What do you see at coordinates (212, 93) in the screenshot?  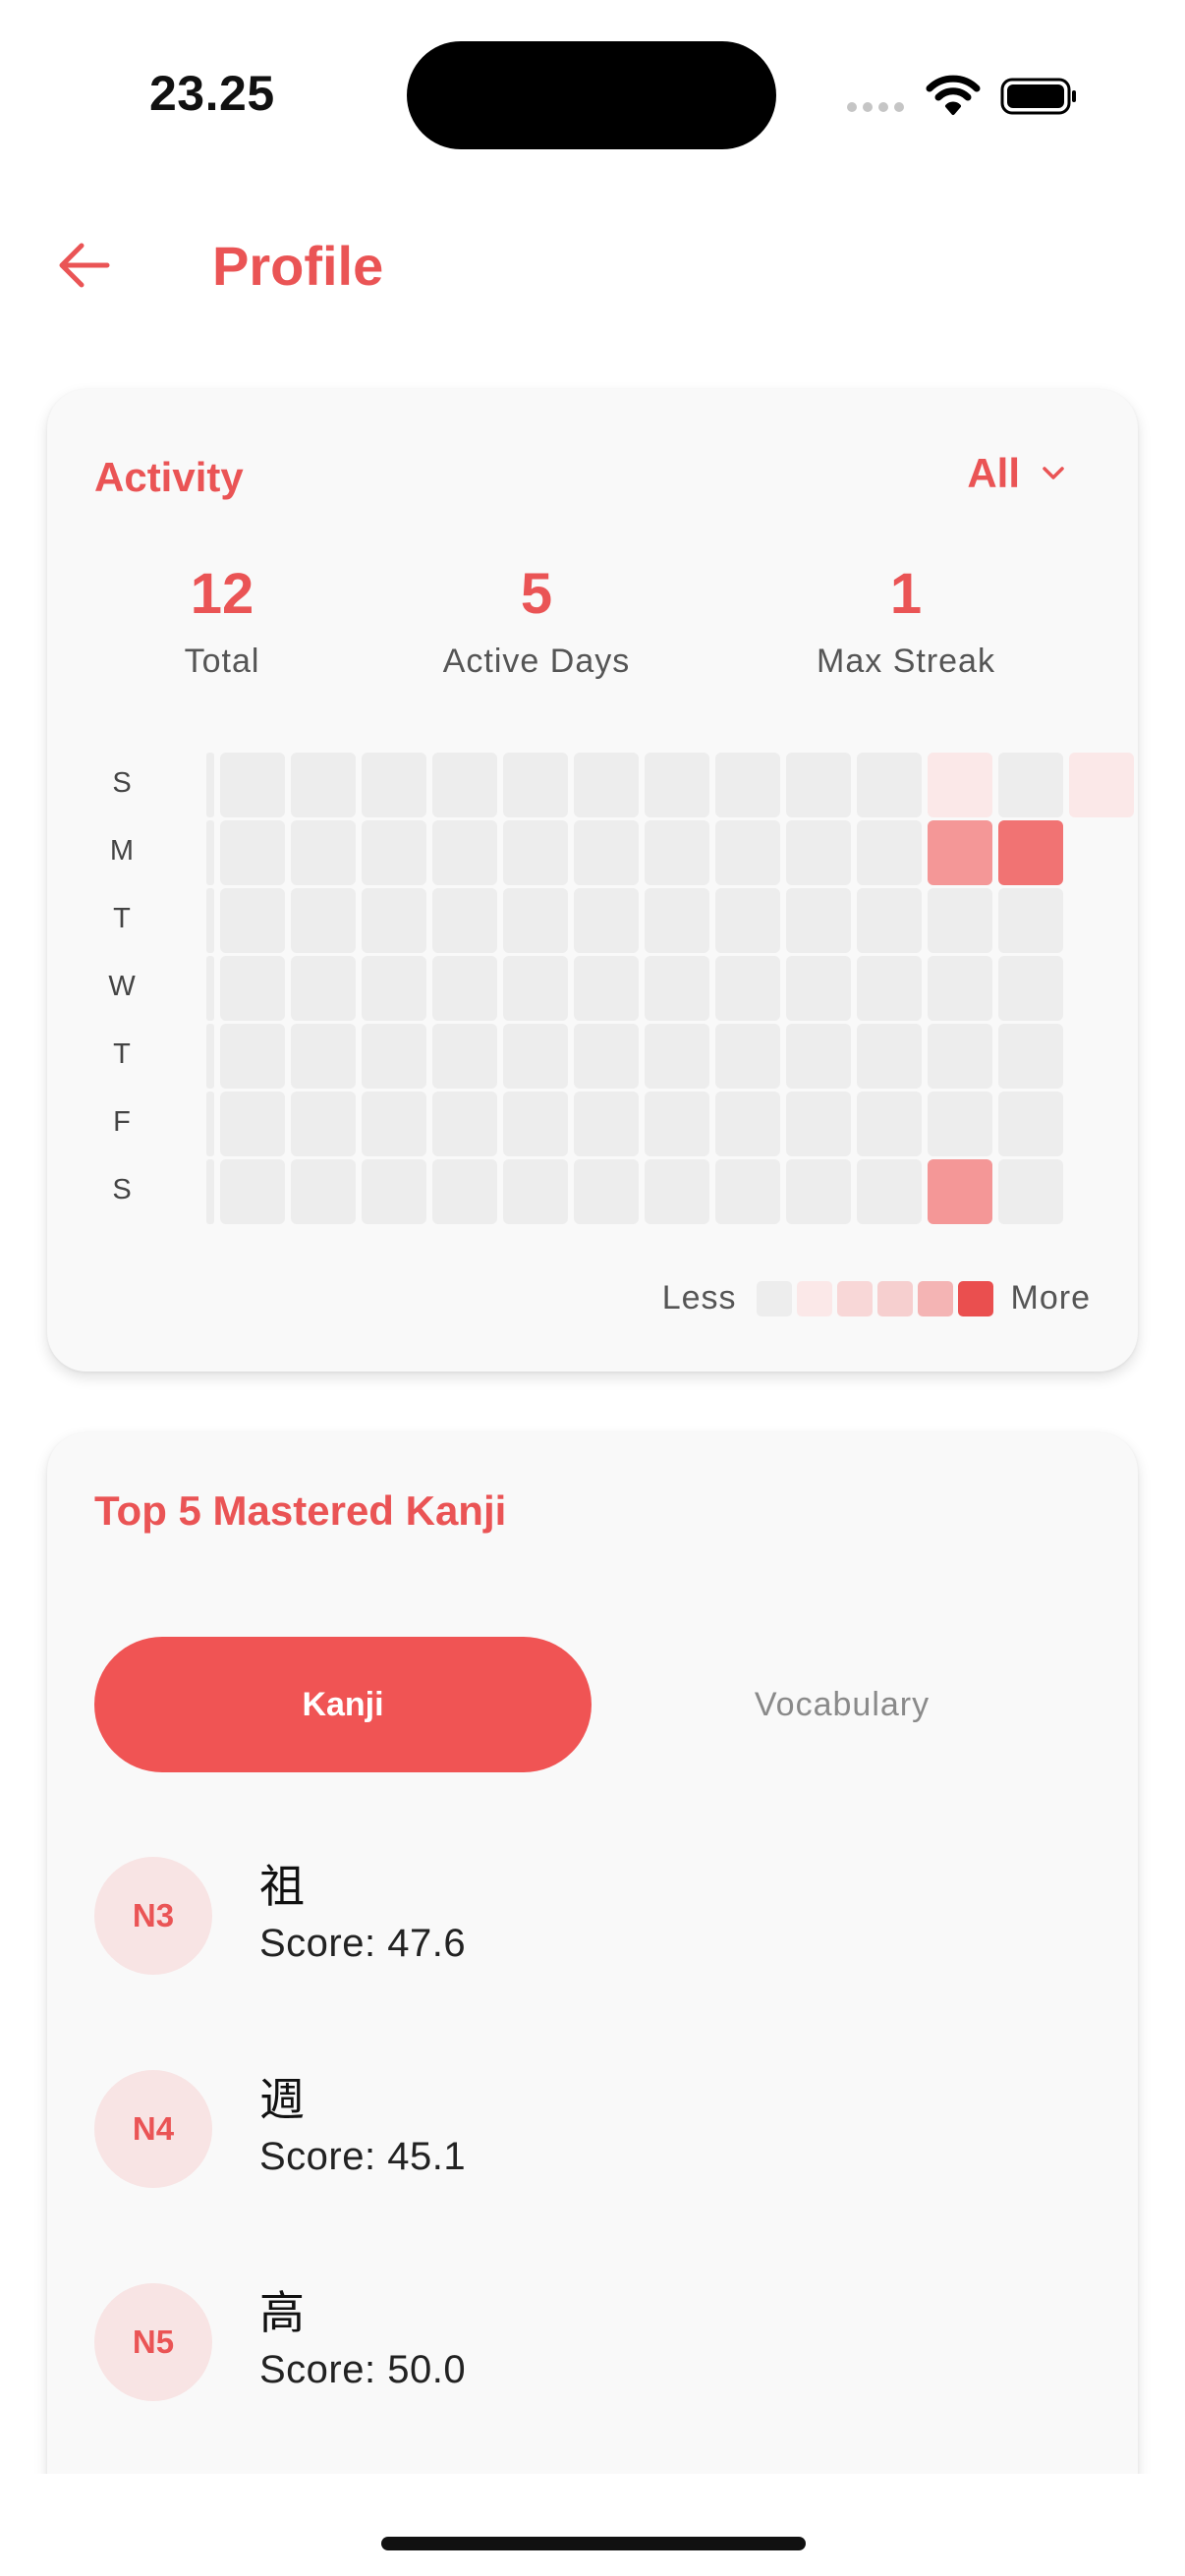 I see `status-time: 23.25` at bounding box center [212, 93].